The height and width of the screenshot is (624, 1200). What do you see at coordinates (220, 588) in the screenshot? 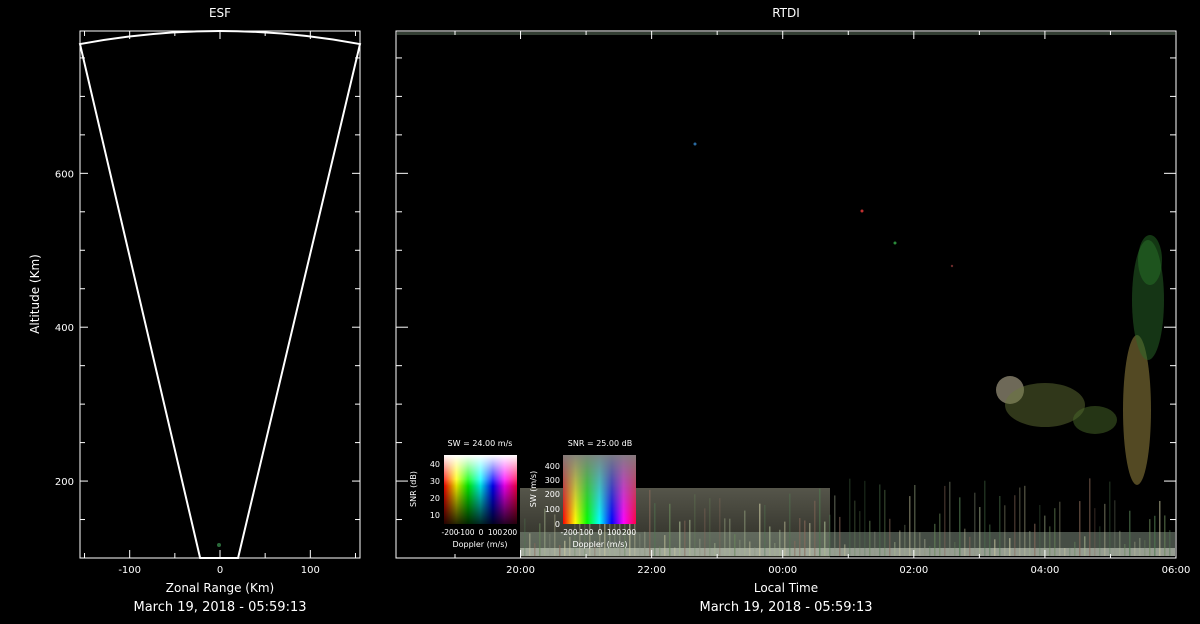
I see `esf-x-axis-label: Zonal Range (Km)` at bounding box center [220, 588].